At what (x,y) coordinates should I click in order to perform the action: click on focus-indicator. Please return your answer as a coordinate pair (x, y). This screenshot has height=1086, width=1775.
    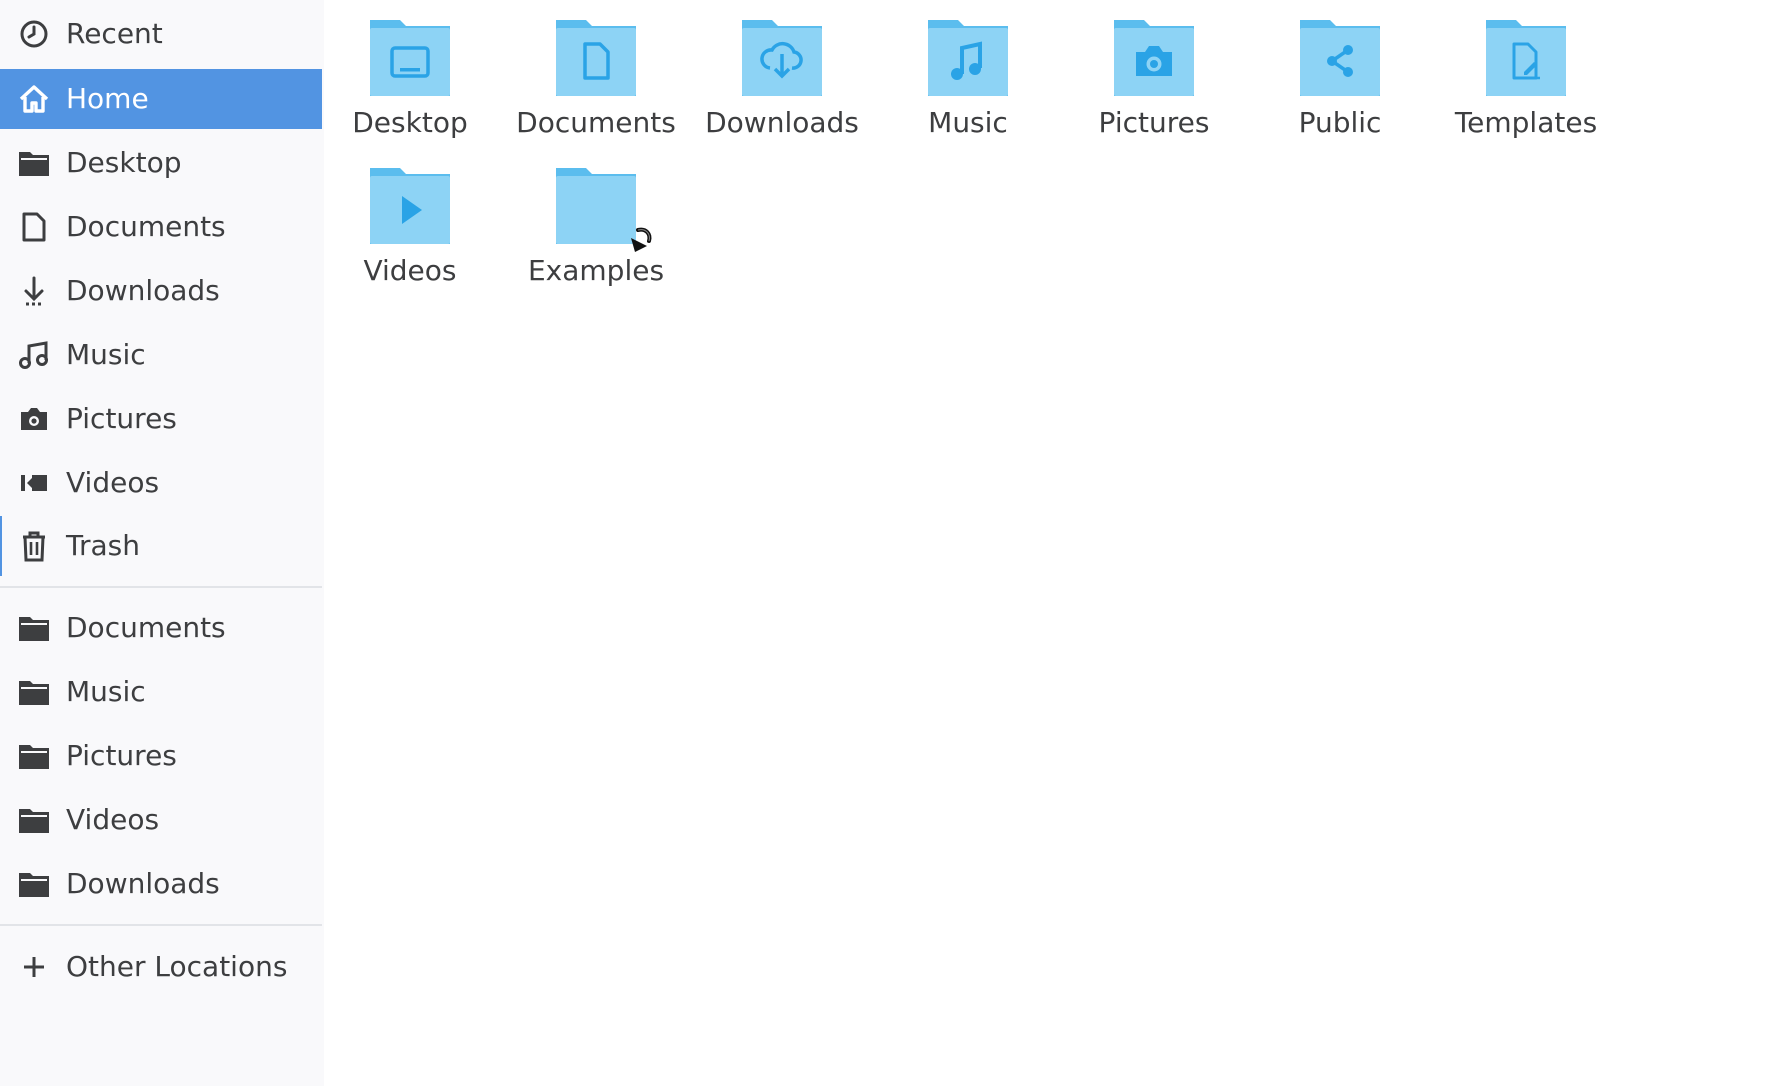
    Looking at the image, I should click on (1, 546).